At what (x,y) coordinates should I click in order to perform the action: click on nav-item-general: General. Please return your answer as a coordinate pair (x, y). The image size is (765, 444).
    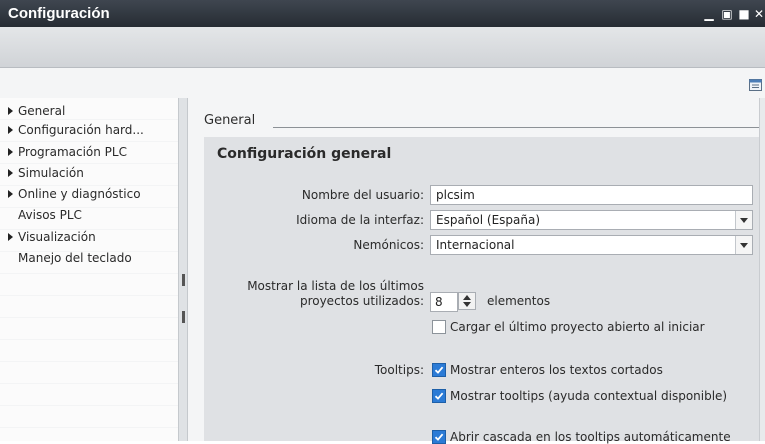
    Looking at the image, I should click on (36, 111).